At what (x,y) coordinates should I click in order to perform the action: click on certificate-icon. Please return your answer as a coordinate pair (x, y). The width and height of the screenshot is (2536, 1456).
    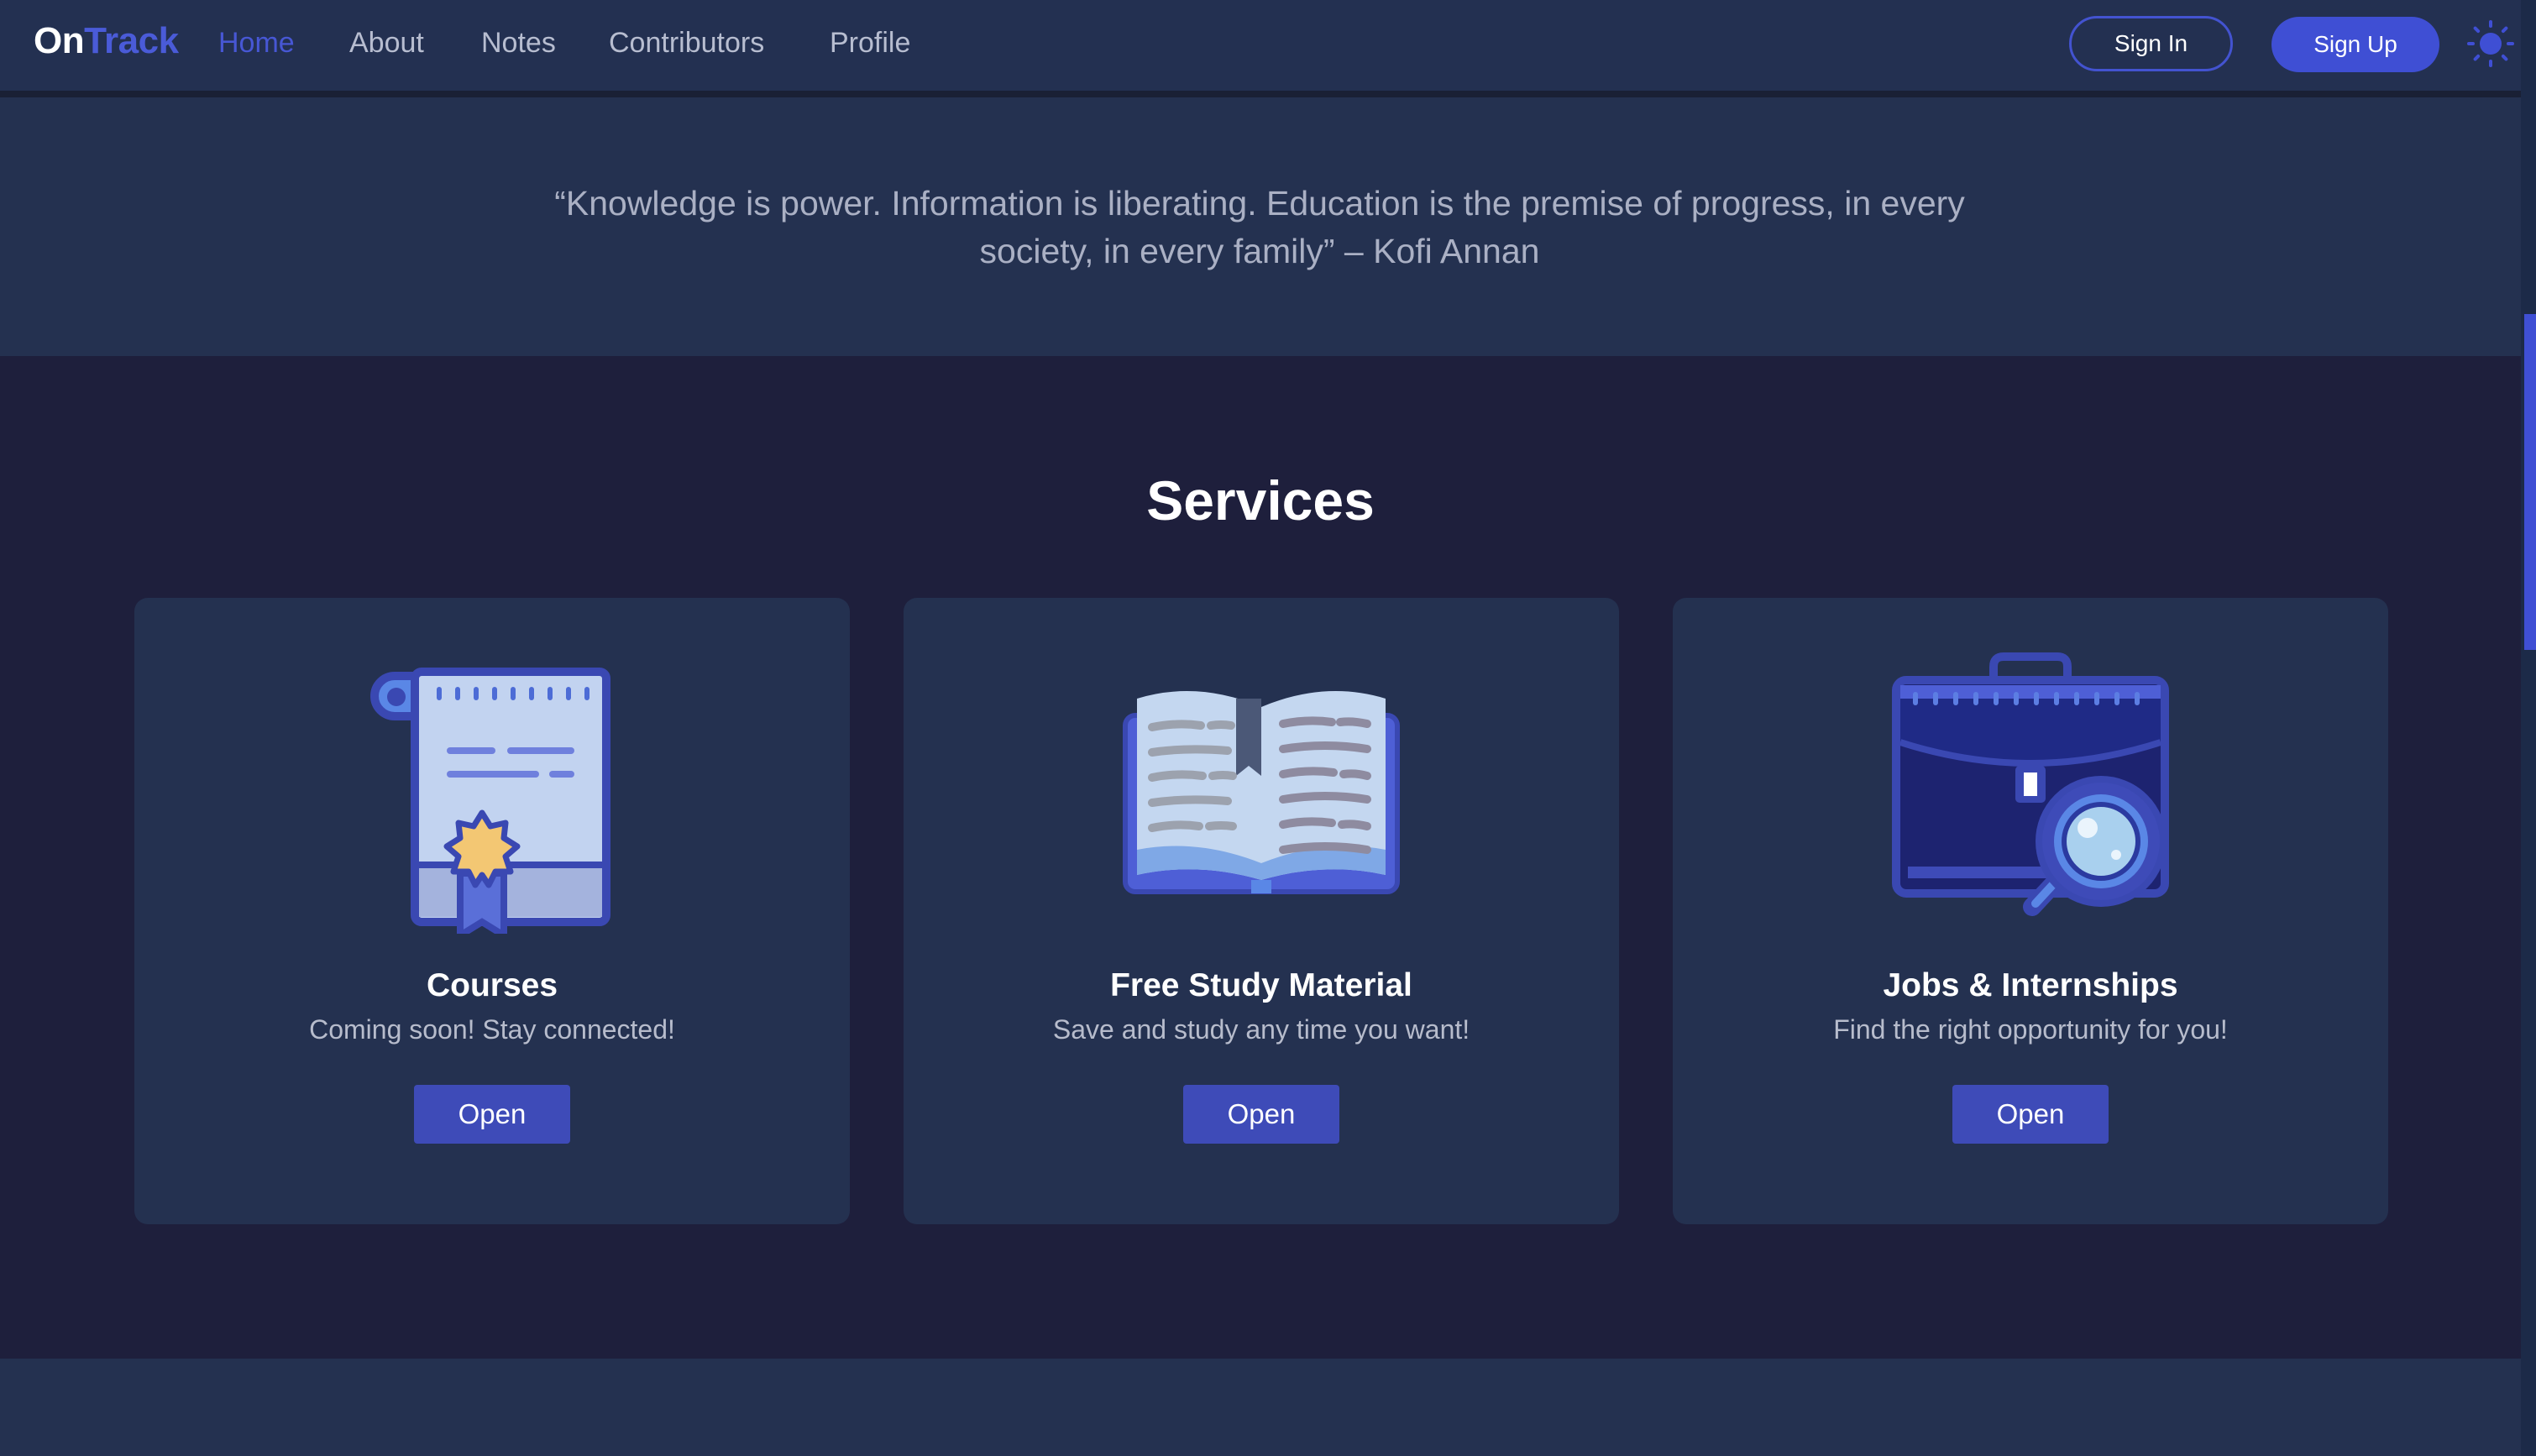
    Looking at the image, I should click on (490, 801).